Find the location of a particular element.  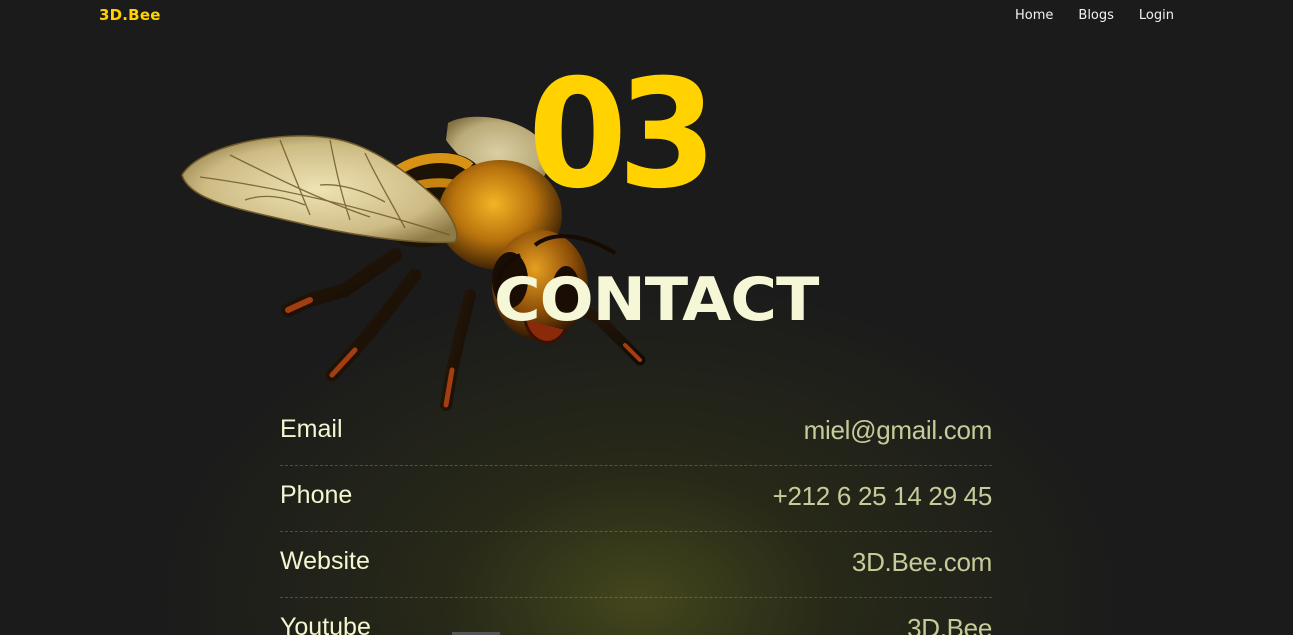

contact-label-email: Email is located at coordinates (311, 429).